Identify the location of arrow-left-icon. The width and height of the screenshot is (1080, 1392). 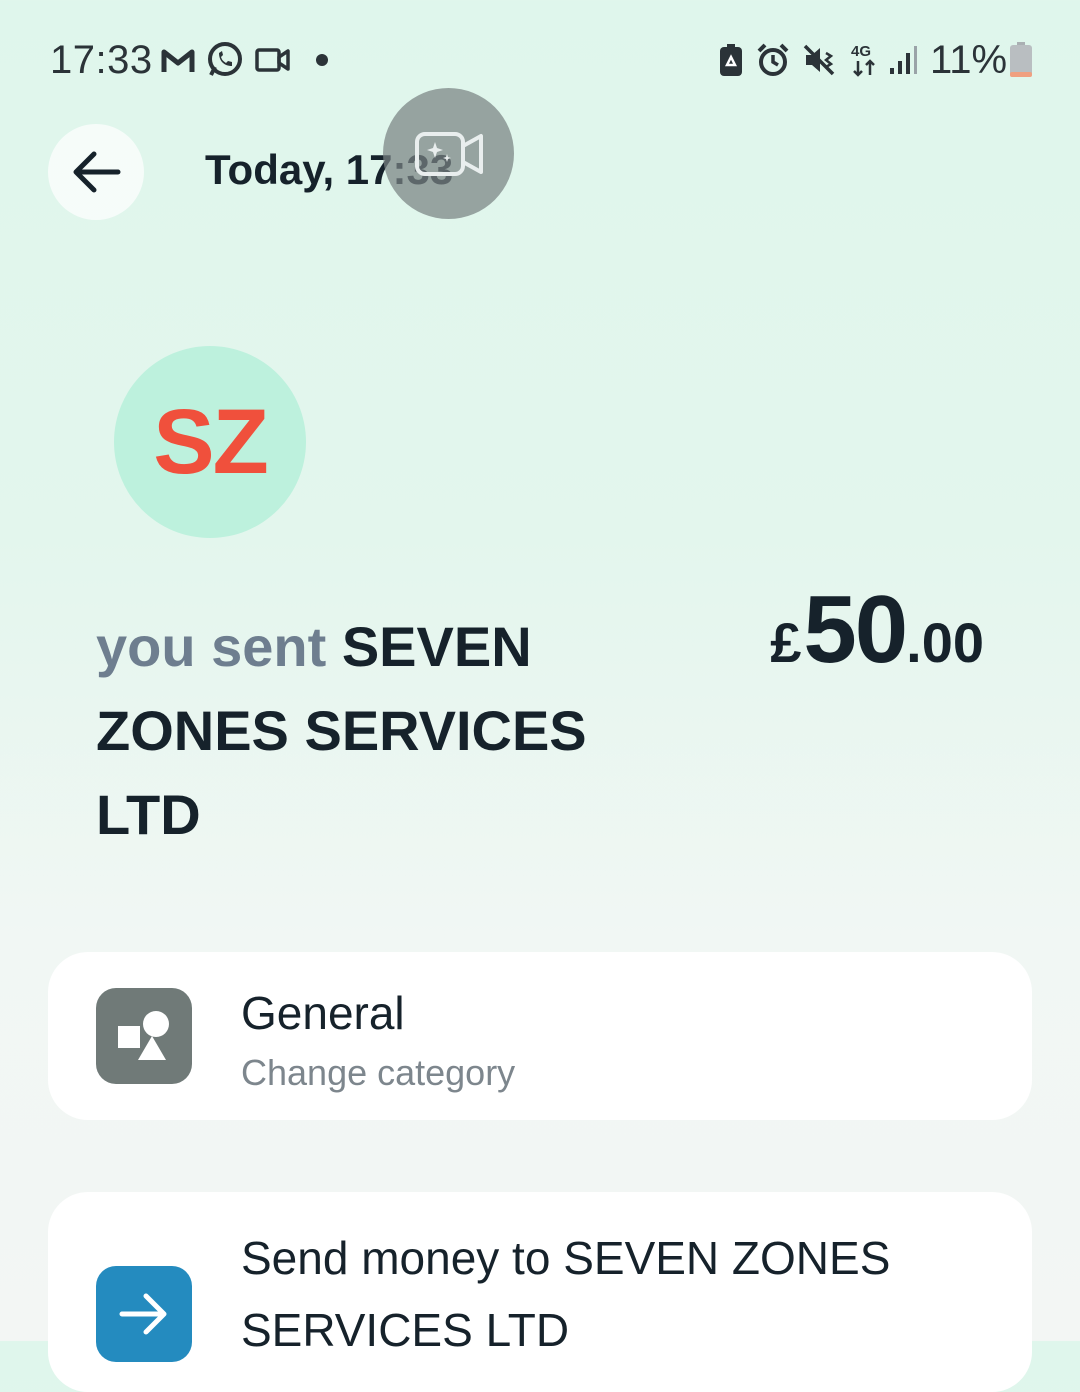
(96, 172).